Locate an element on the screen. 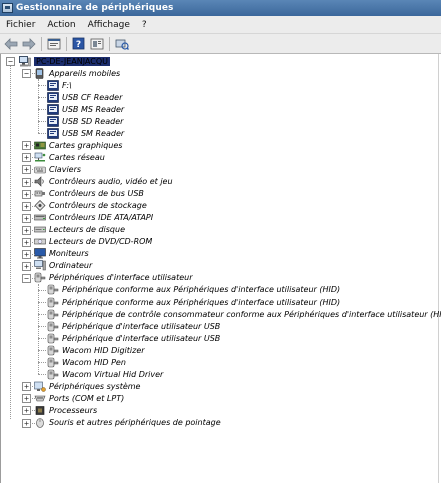 This screenshot has height=483, width=441. node-label: Wacom HID Pen is located at coordinates (94, 362).